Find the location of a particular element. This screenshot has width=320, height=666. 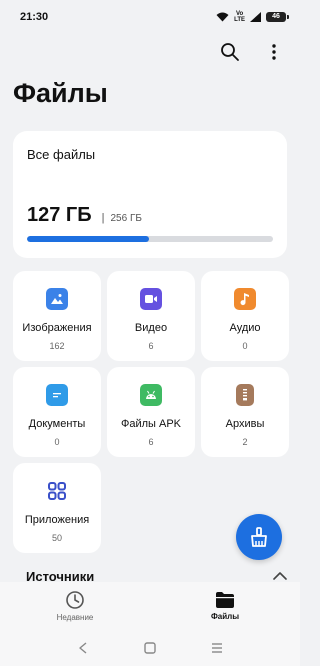

category-documents: Документы 0 is located at coordinates (57, 412).